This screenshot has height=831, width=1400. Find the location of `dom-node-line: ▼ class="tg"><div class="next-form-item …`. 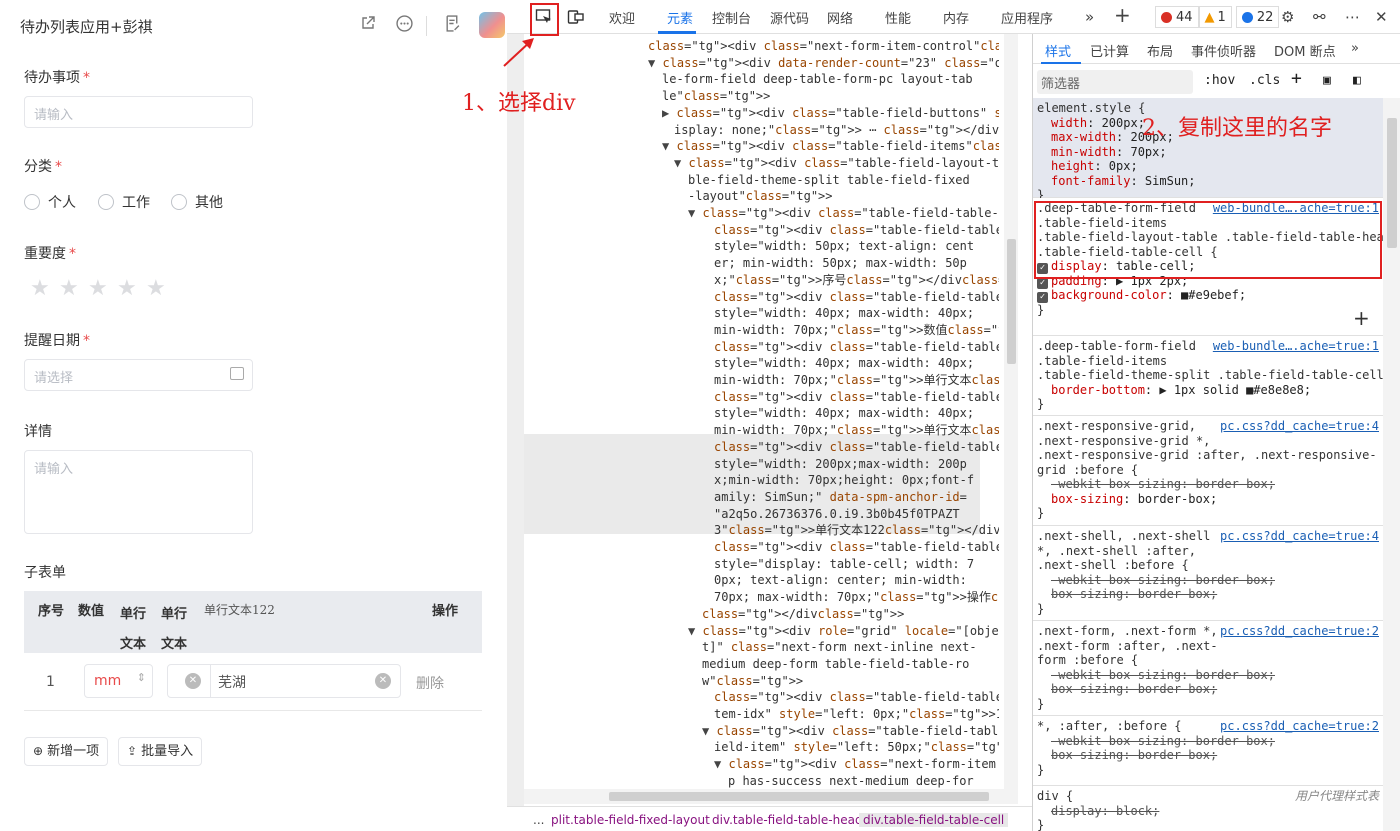

dom-node-line: ▼ class="tg"><div class="next-form-item … is located at coordinates (856, 764).